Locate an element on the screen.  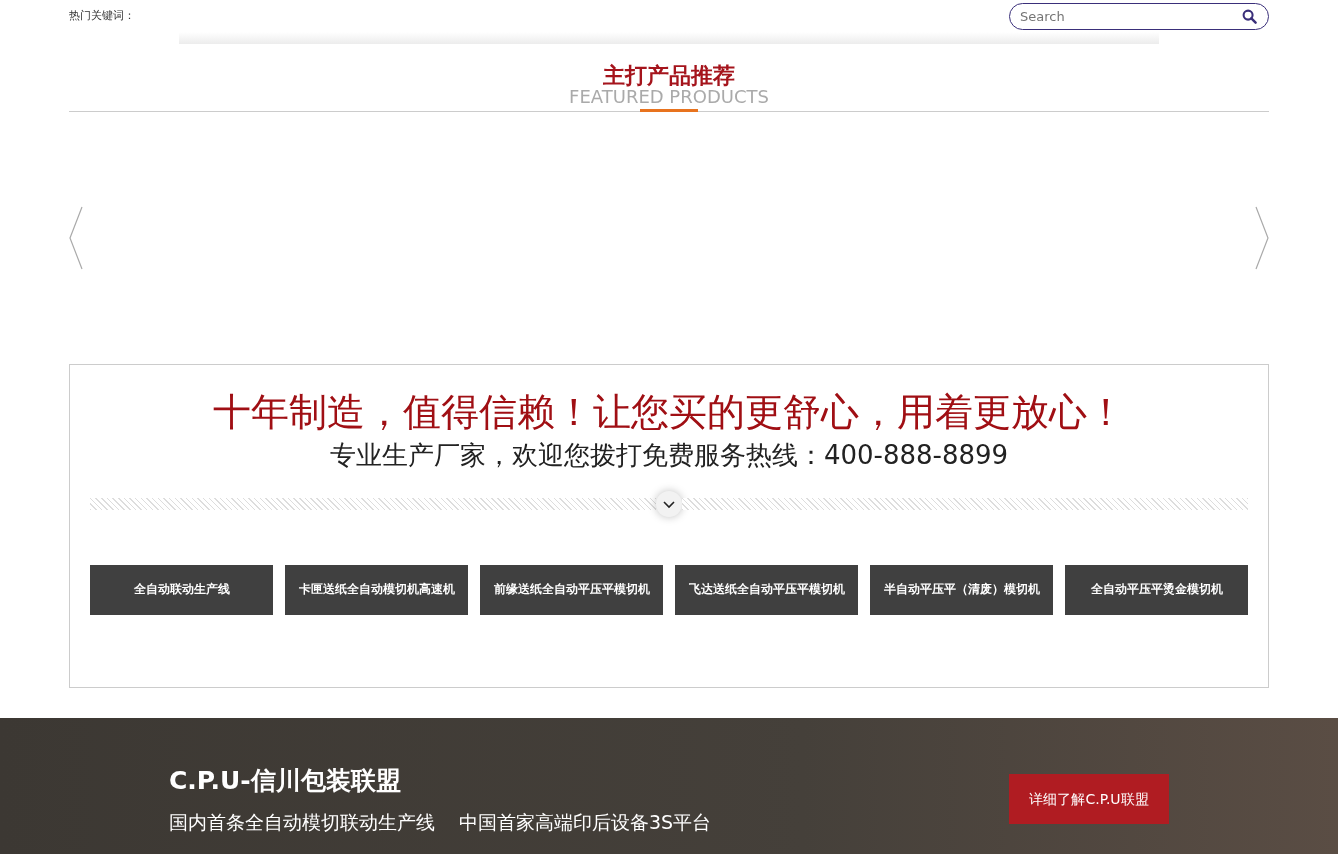
learn-more-button: 详细了解C.P.U联盟 is located at coordinates (1089, 799).